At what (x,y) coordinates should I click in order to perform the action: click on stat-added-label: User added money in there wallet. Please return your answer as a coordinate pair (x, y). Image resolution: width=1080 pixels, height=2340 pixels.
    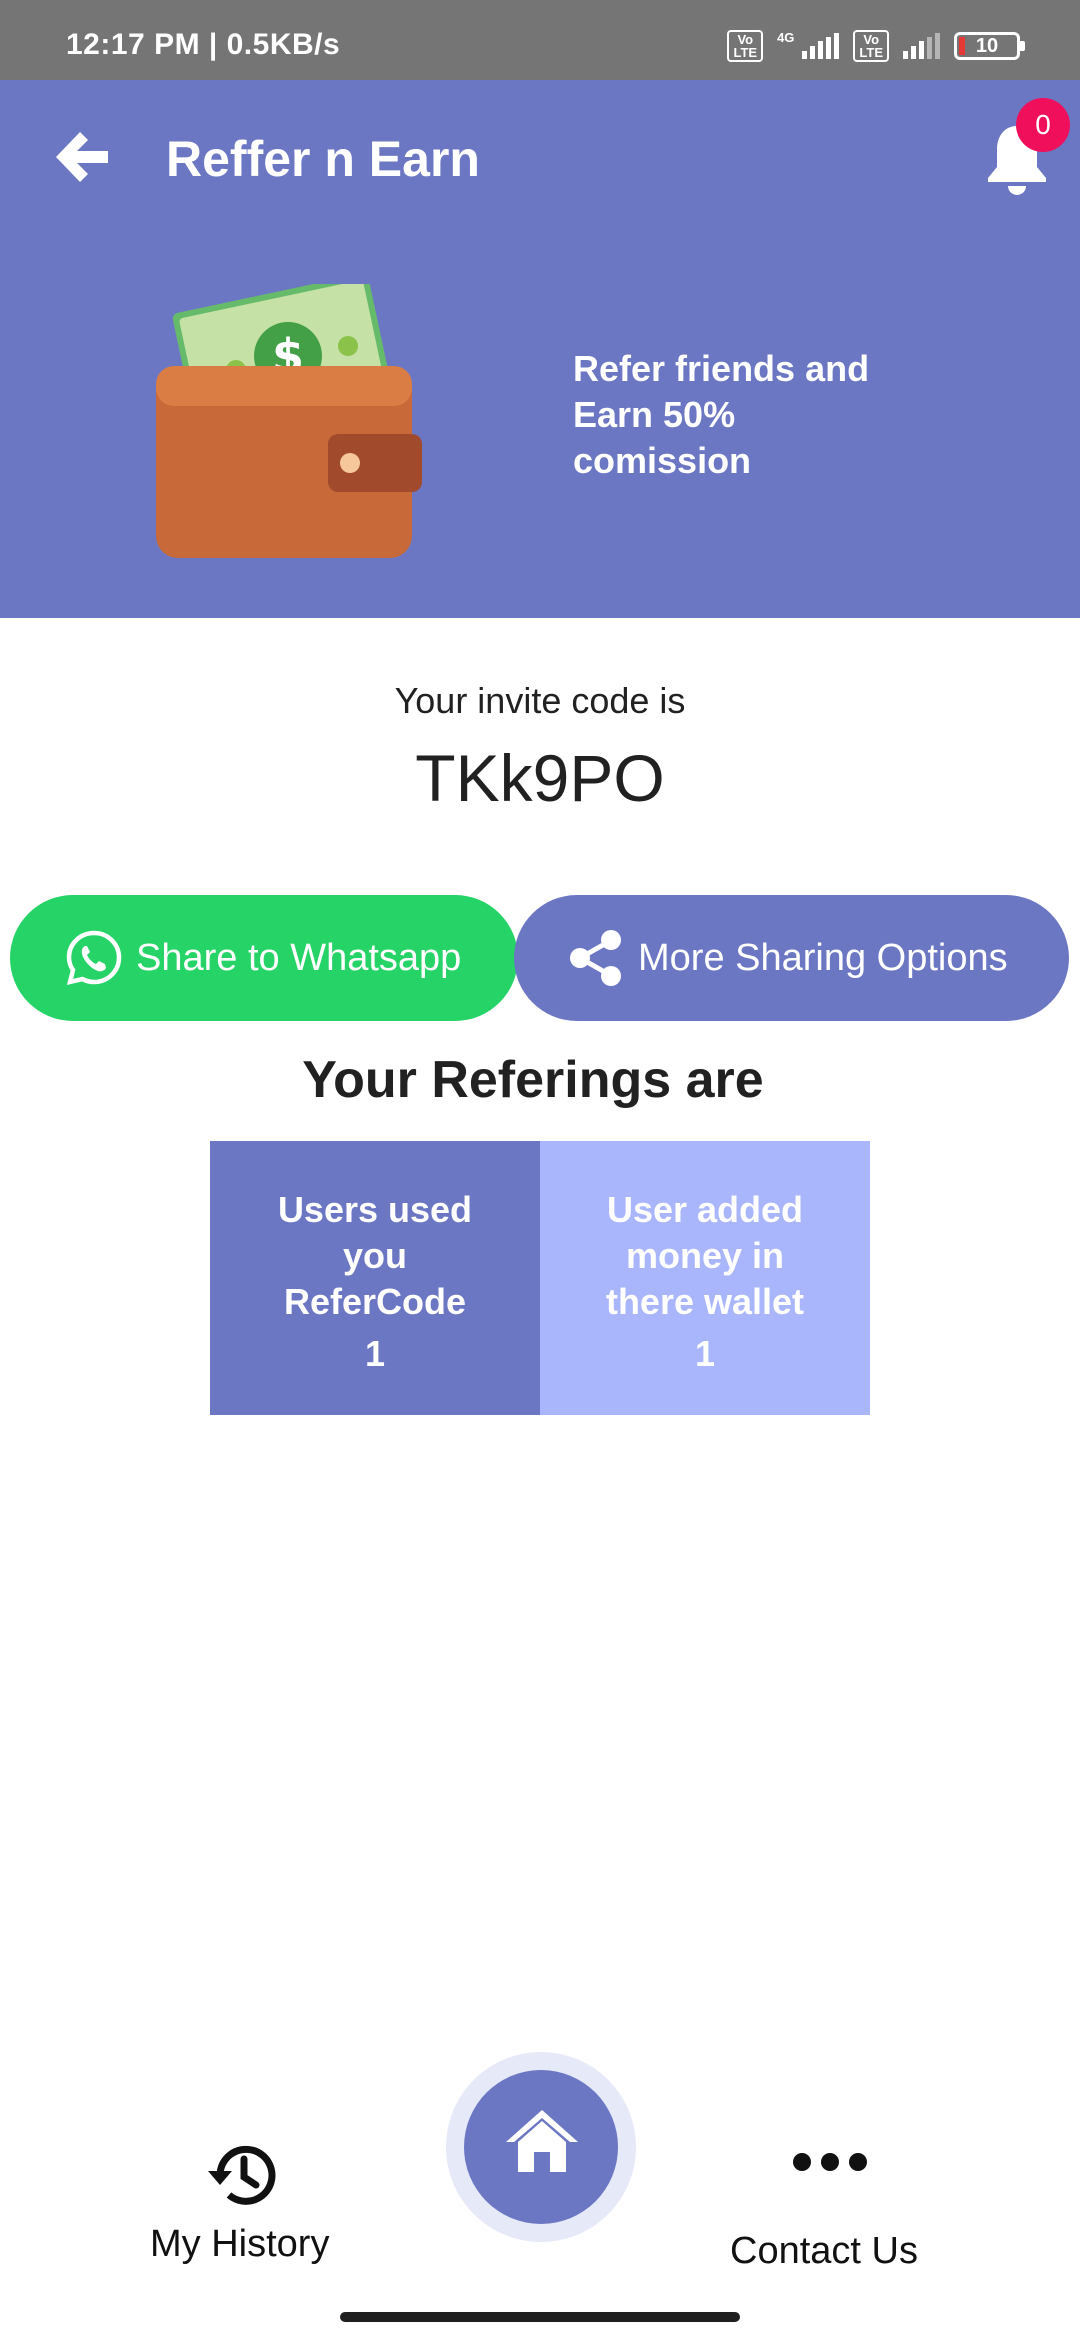
    Looking at the image, I should click on (705, 1255).